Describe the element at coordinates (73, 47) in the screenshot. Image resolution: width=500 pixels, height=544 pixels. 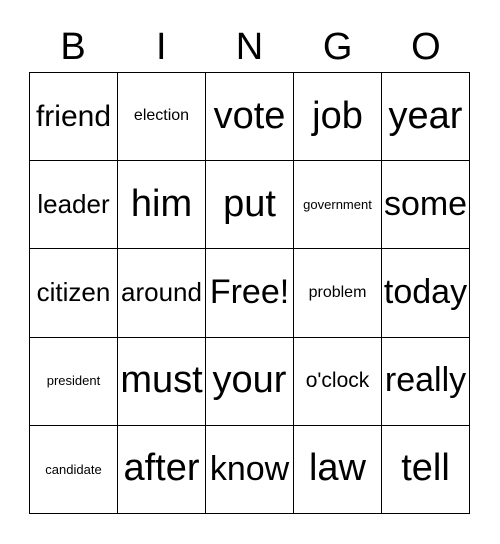
I see `column-header-b: B` at that location.